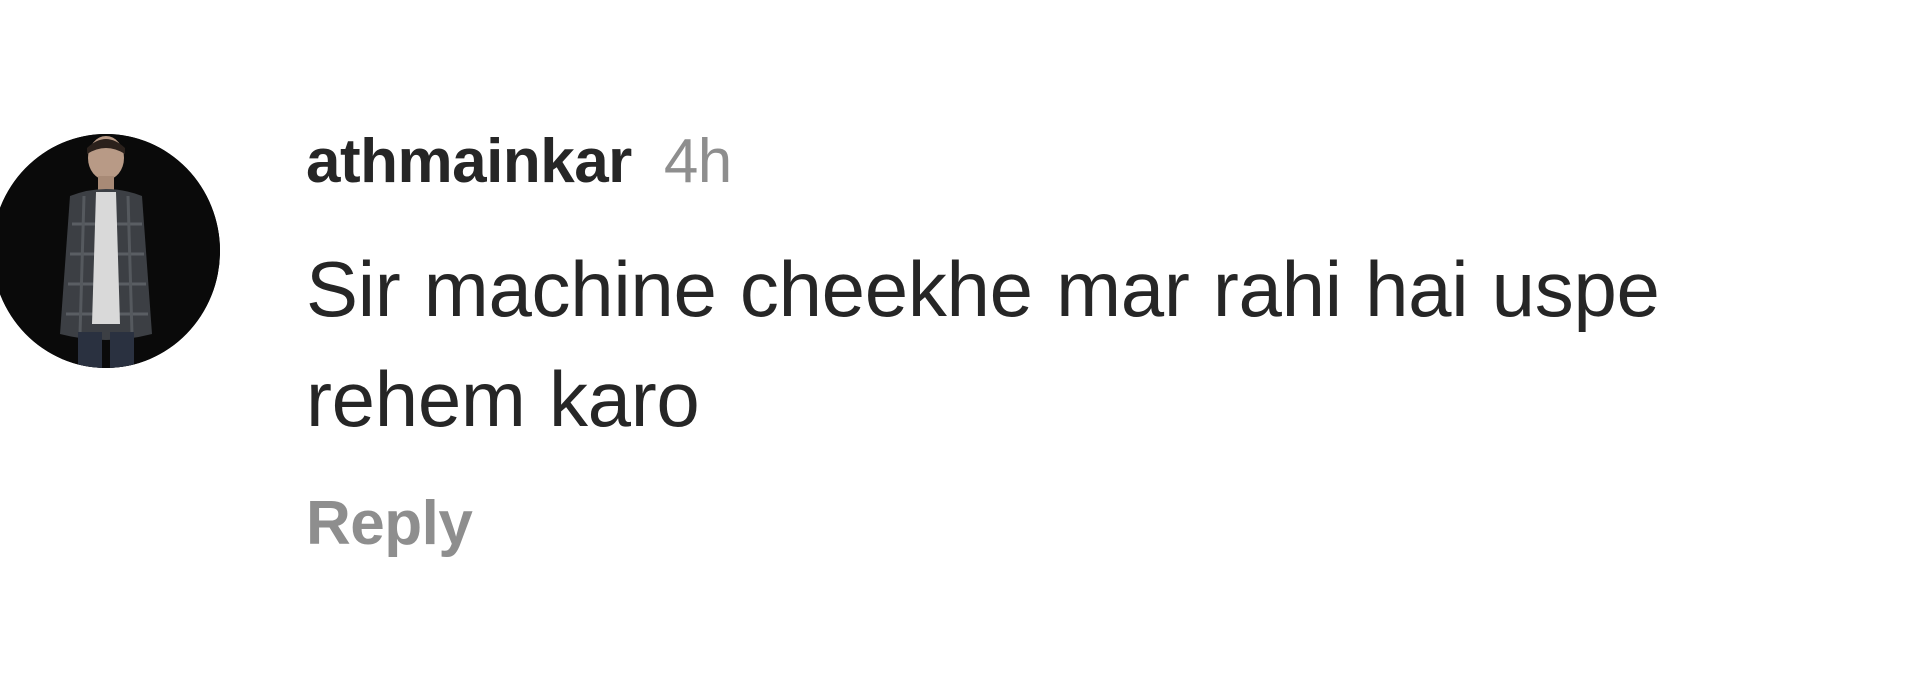  What do you see at coordinates (469, 161) in the screenshot?
I see `username-link: athmainkar` at bounding box center [469, 161].